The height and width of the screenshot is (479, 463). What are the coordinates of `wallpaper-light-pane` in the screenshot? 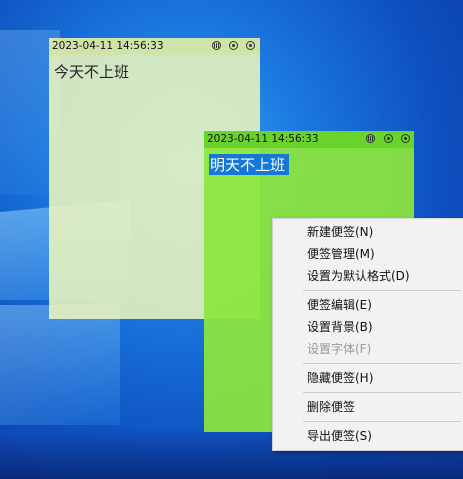 It's located at (60, 365).